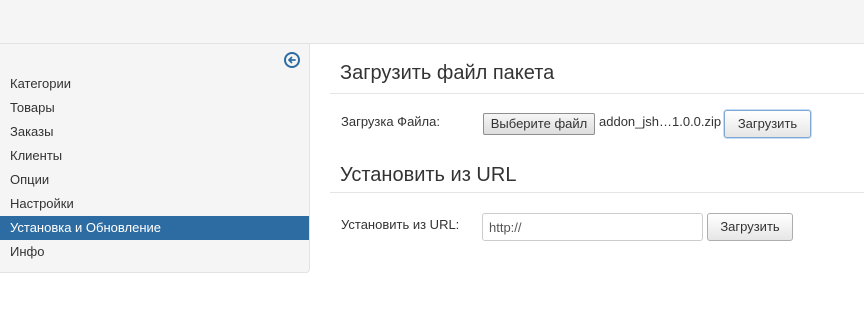 The image size is (864, 314). Describe the element at coordinates (428, 175) in the screenshot. I see `url-section-title: Установить из URL` at that location.